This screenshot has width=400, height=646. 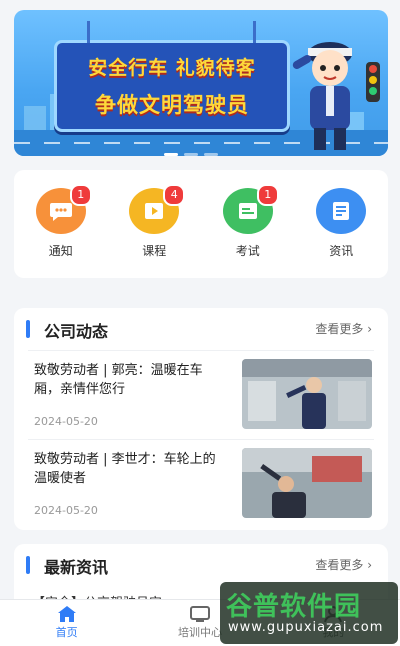 What do you see at coordinates (341, 211) in the screenshot?
I see `document-icon` at bounding box center [341, 211].